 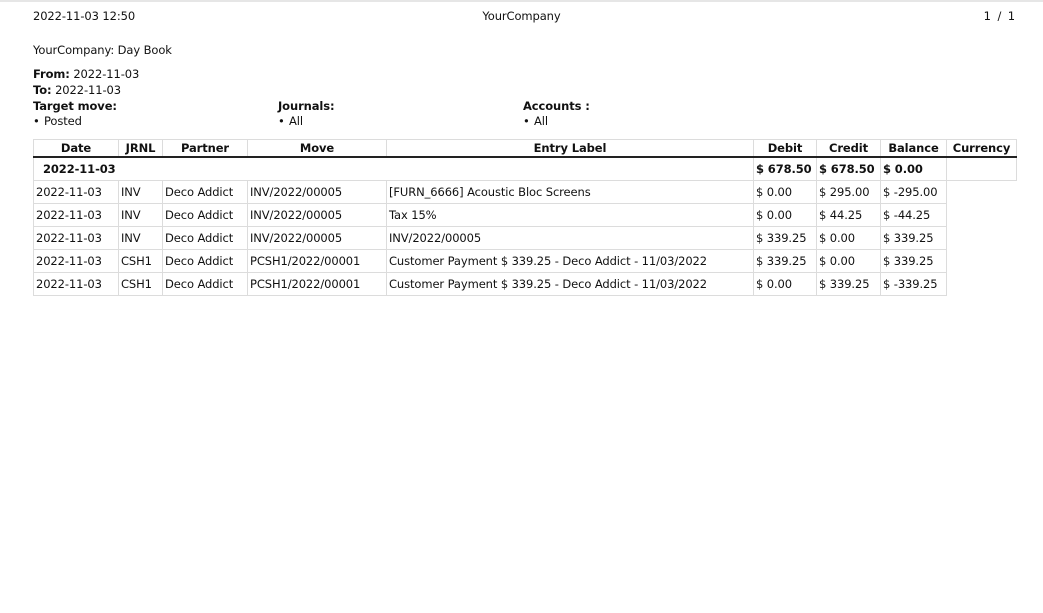 I want to click on col-header-balance: Balance, so click(x=913, y=148).